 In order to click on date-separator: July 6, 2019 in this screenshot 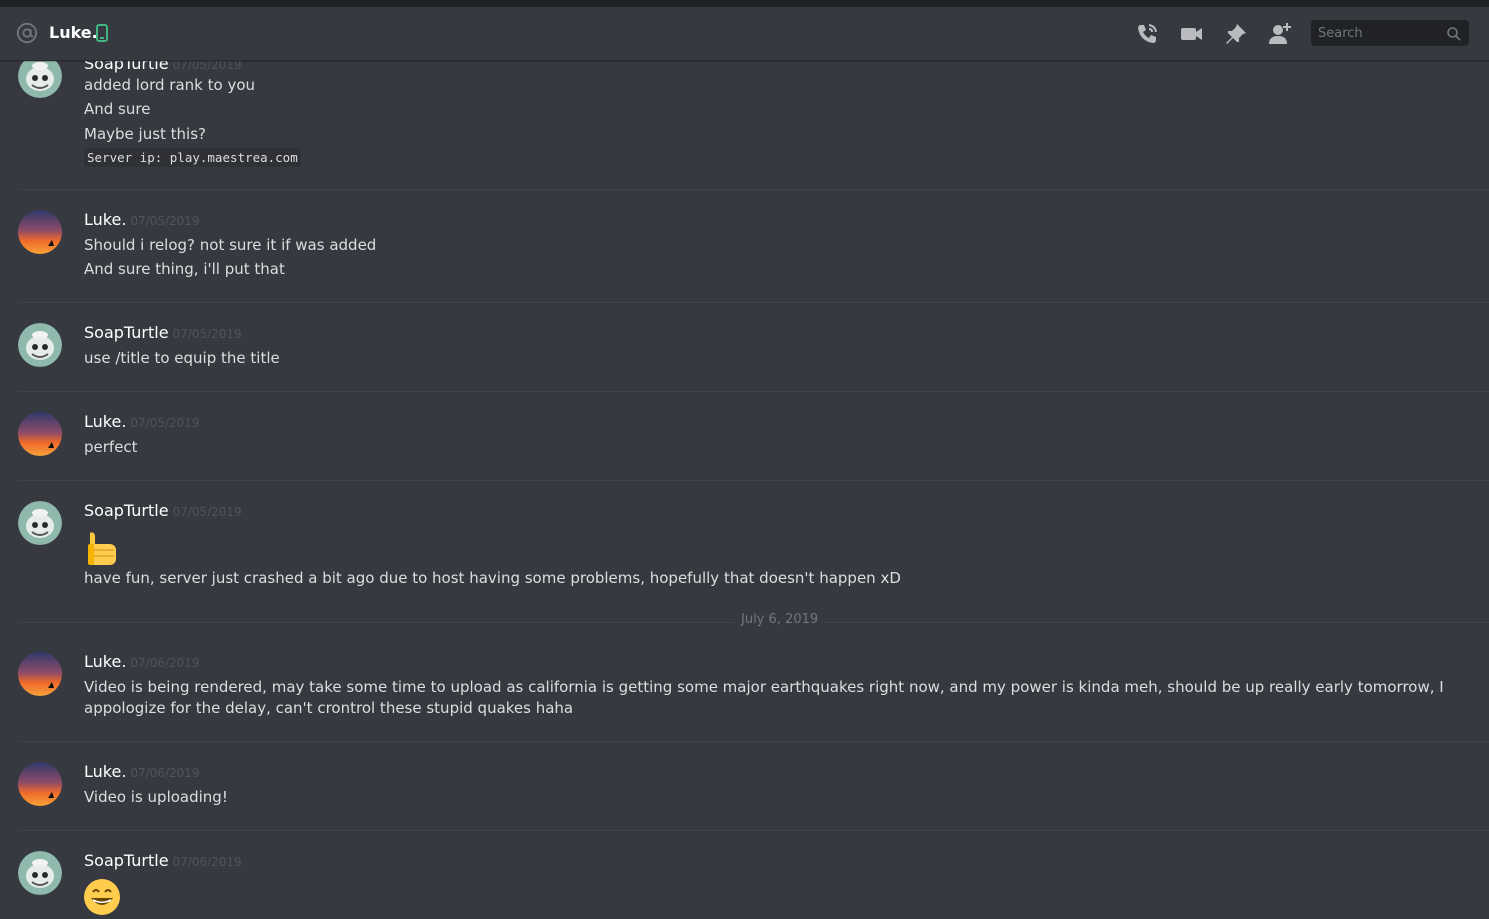, I will do `click(780, 619)`.